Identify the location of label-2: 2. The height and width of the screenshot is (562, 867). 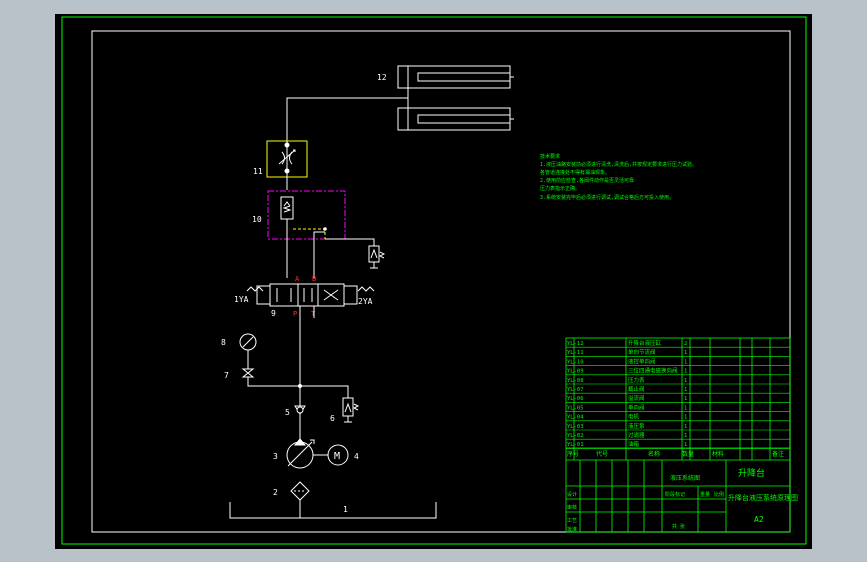
(275, 492).